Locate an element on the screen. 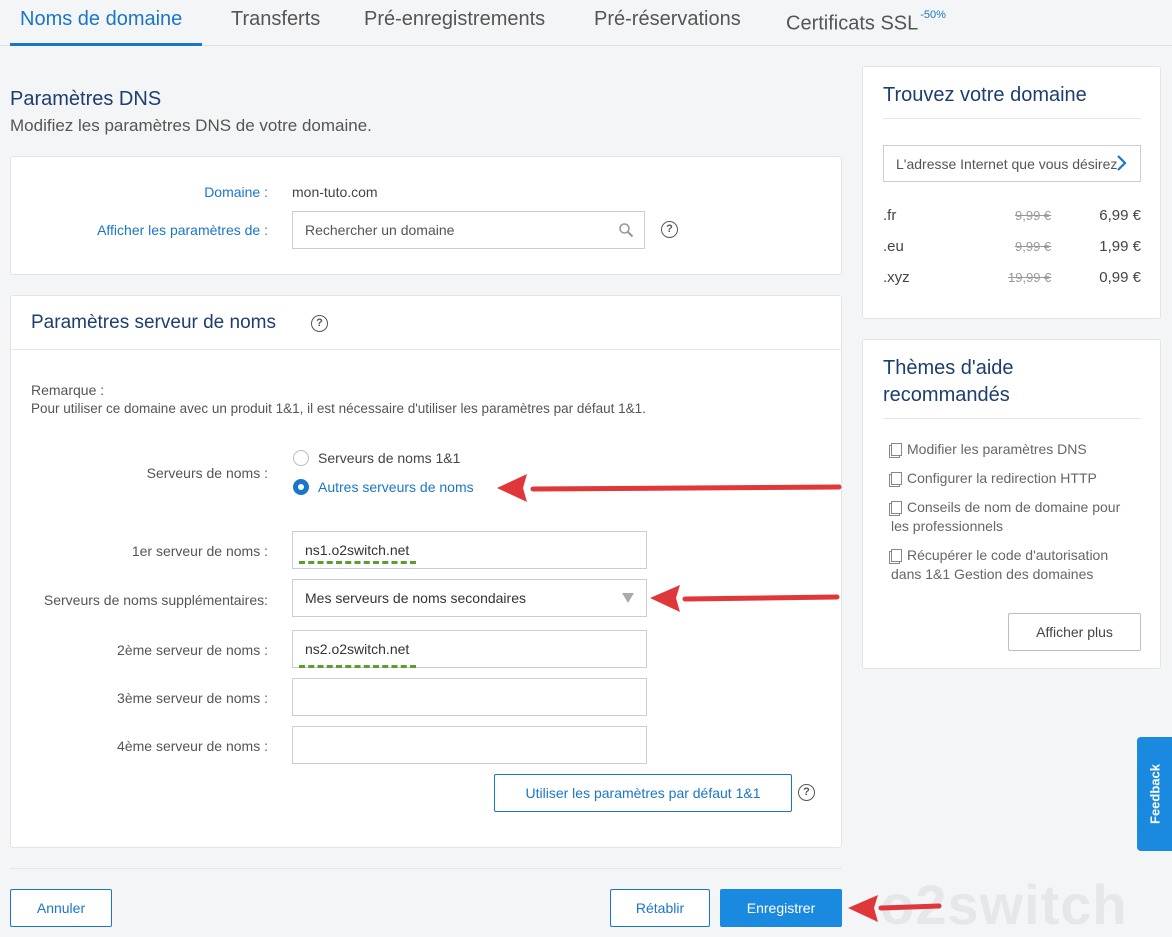 This screenshot has height=937, width=1172. domain-search-input: Rechercher un domaine is located at coordinates (468, 230).